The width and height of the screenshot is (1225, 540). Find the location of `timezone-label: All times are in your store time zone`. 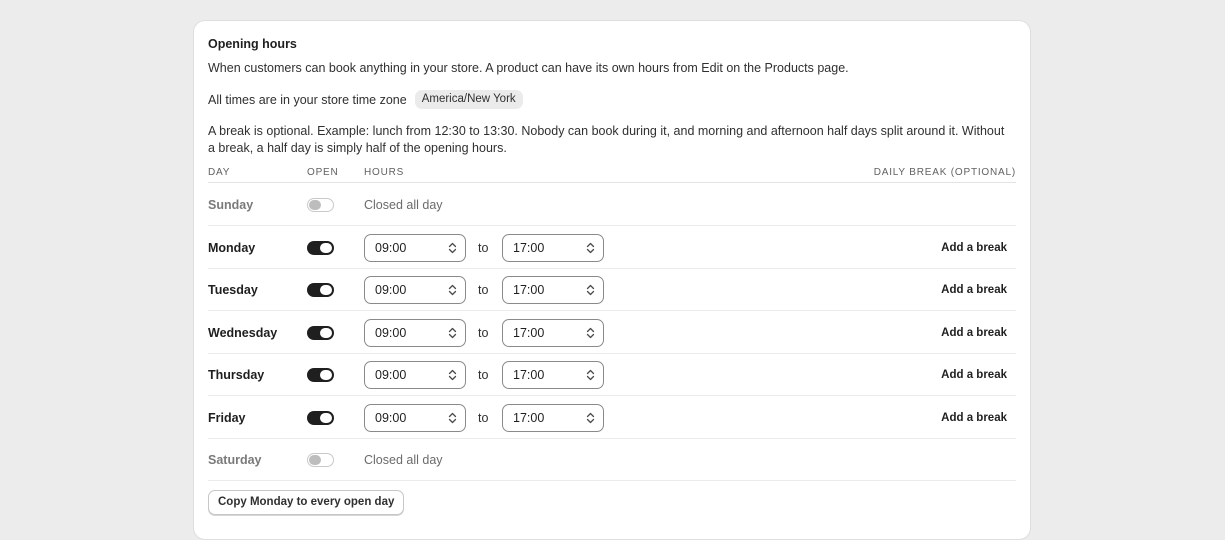

timezone-label: All times are in your store time zone is located at coordinates (307, 99).